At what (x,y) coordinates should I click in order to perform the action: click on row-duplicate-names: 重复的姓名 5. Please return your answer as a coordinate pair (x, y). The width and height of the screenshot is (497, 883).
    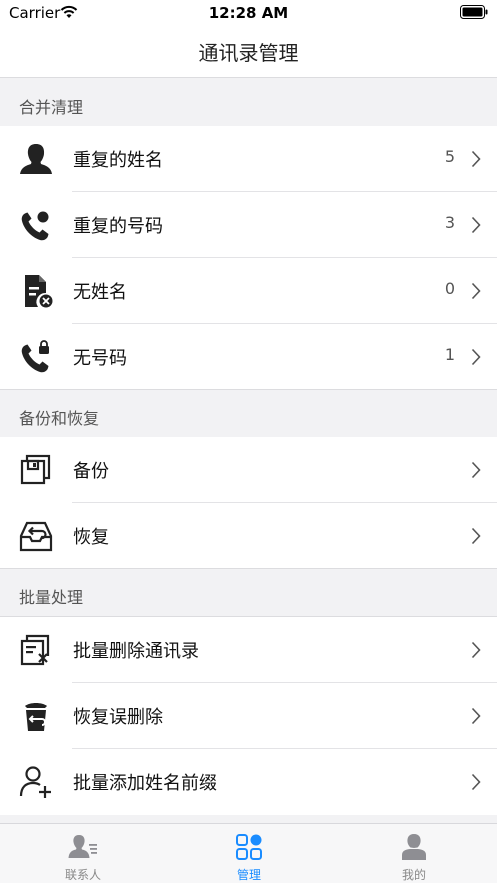
    Looking at the image, I should click on (248, 159).